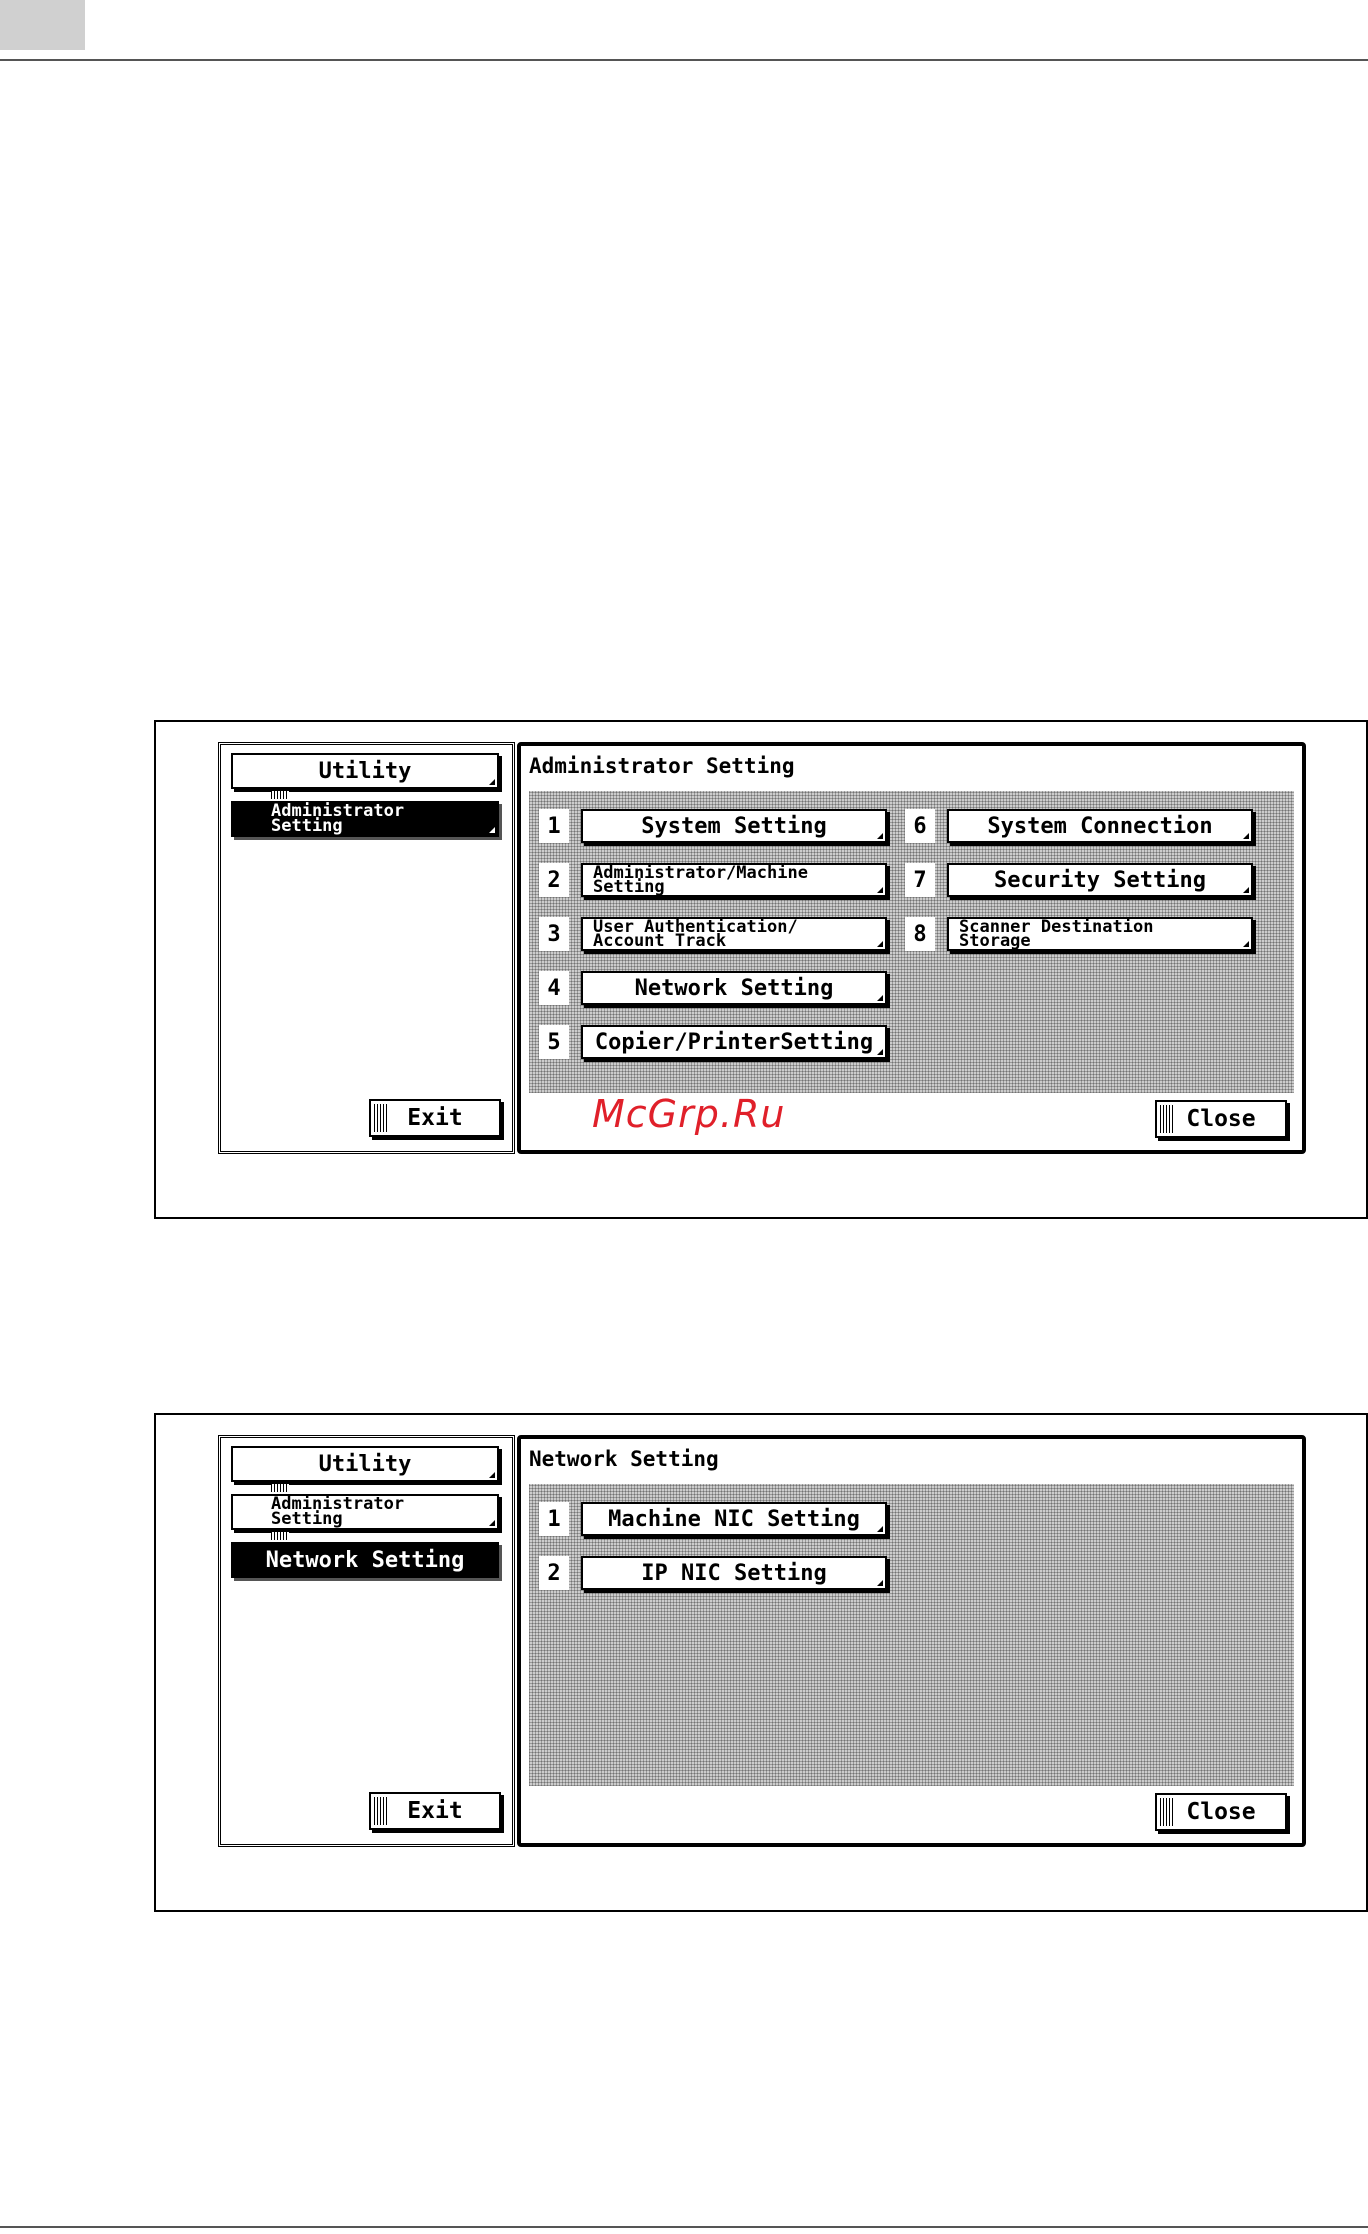 Image resolution: width=1368 pixels, height=2234 pixels. I want to click on item-number-6: 6, so click(920, 826).